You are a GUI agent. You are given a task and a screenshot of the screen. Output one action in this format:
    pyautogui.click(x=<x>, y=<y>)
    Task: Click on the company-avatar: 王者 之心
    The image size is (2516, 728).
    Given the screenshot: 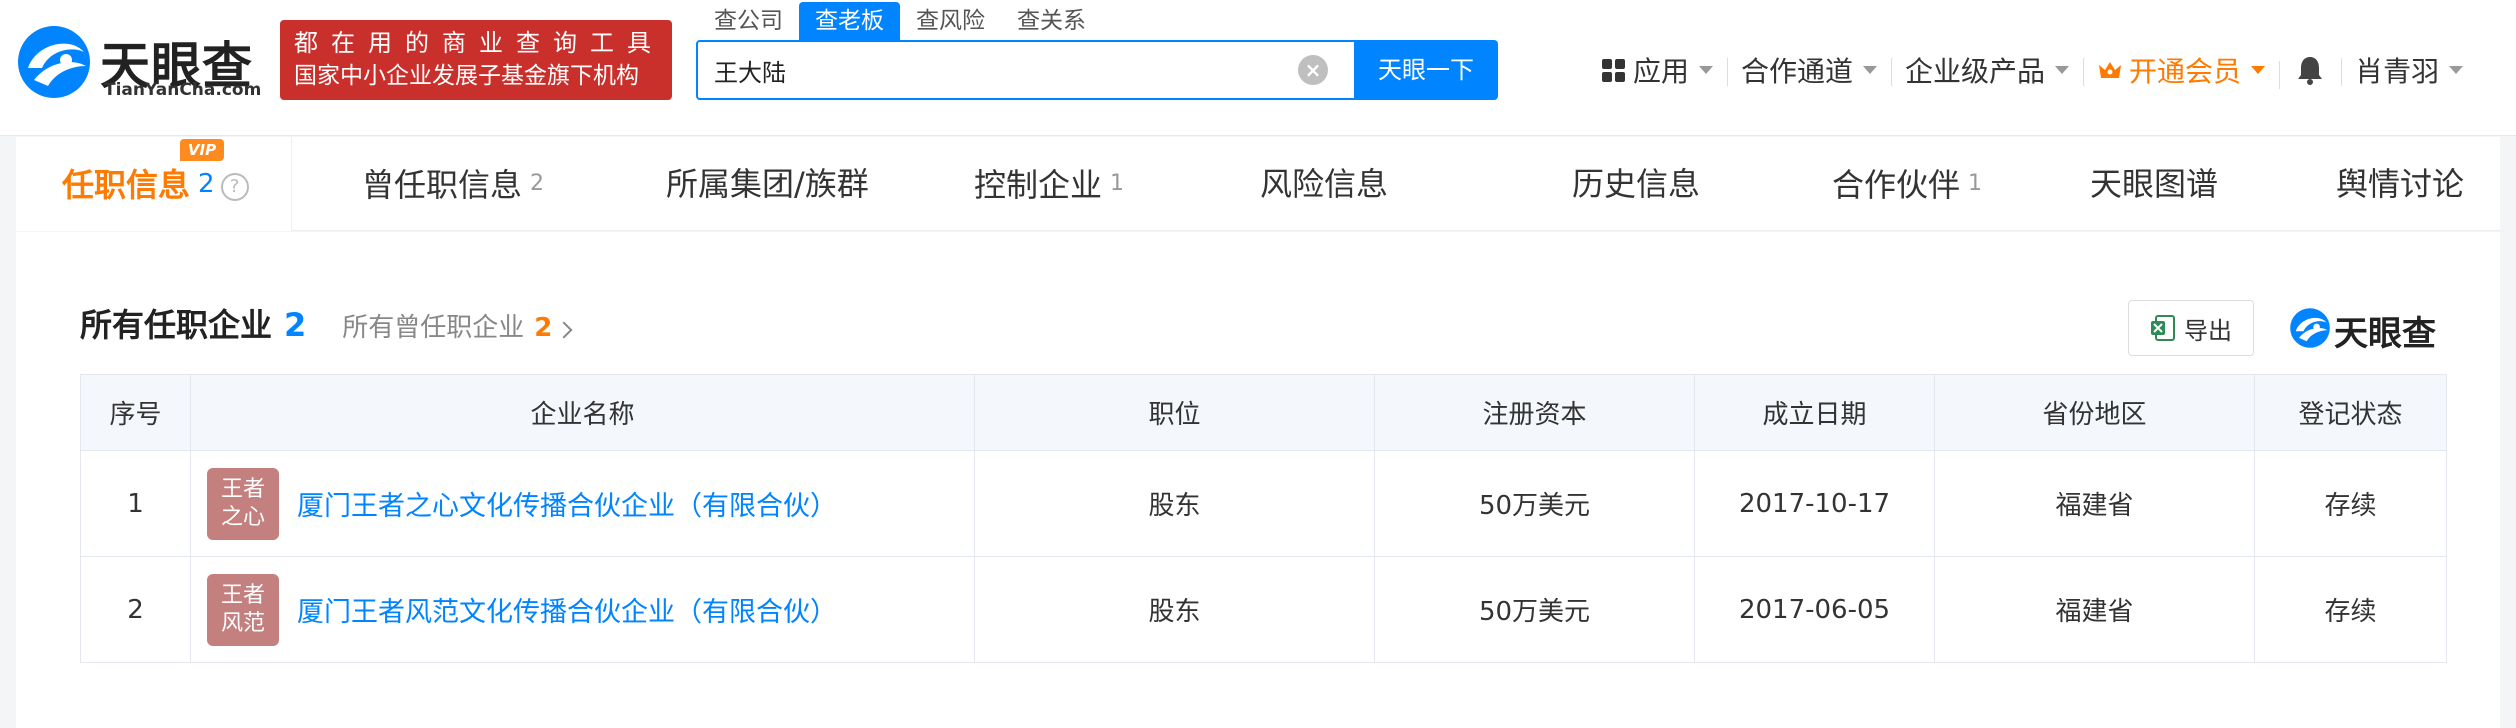 What is the action you would take?
    pyautogui.click(x=243, y=503)
    